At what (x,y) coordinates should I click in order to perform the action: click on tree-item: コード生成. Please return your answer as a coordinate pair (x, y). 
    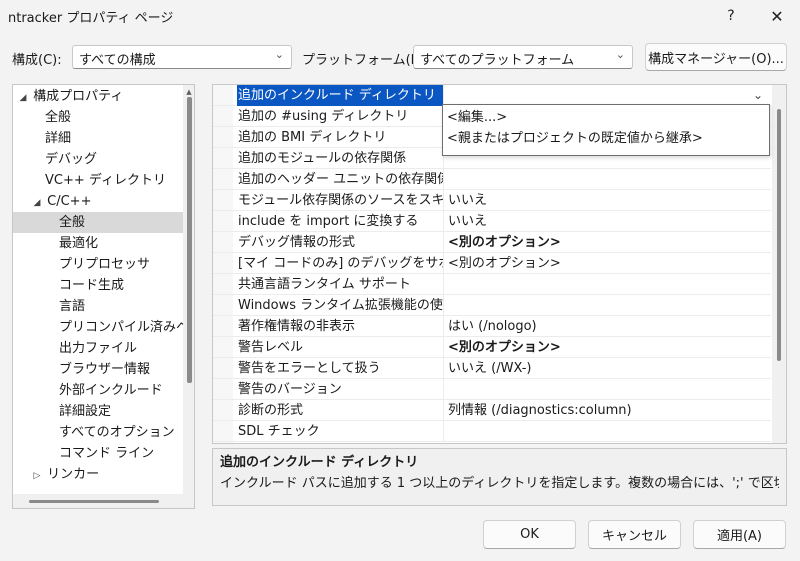
    Looking at the image, I should click on (98, 285).